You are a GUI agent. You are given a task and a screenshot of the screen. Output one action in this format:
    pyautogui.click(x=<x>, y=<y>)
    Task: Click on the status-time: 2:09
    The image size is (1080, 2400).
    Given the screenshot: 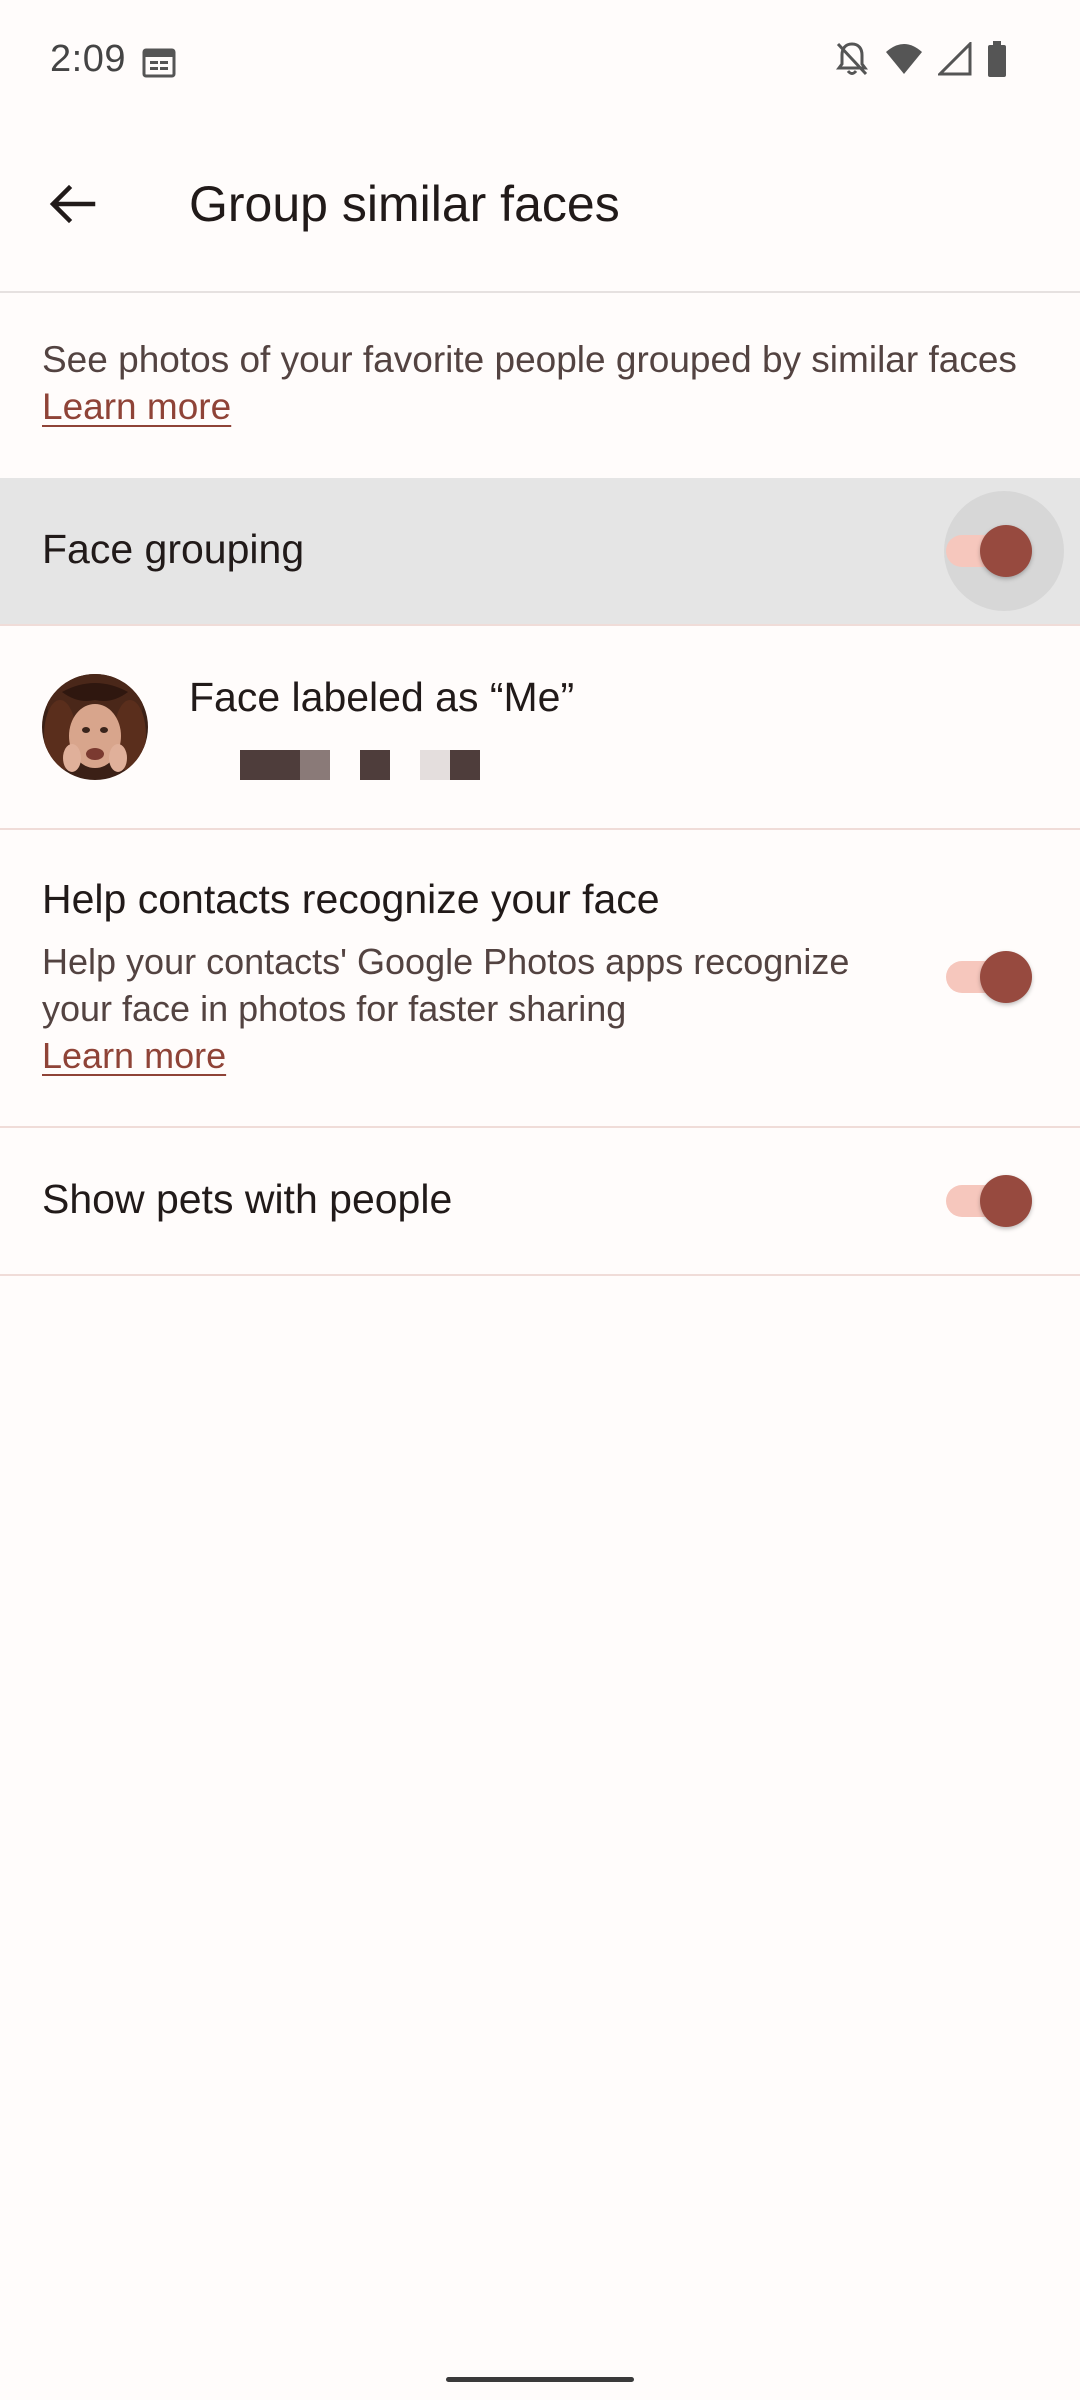 What is the action you would take?
    pyautogui.click(x=88, y=59)
    